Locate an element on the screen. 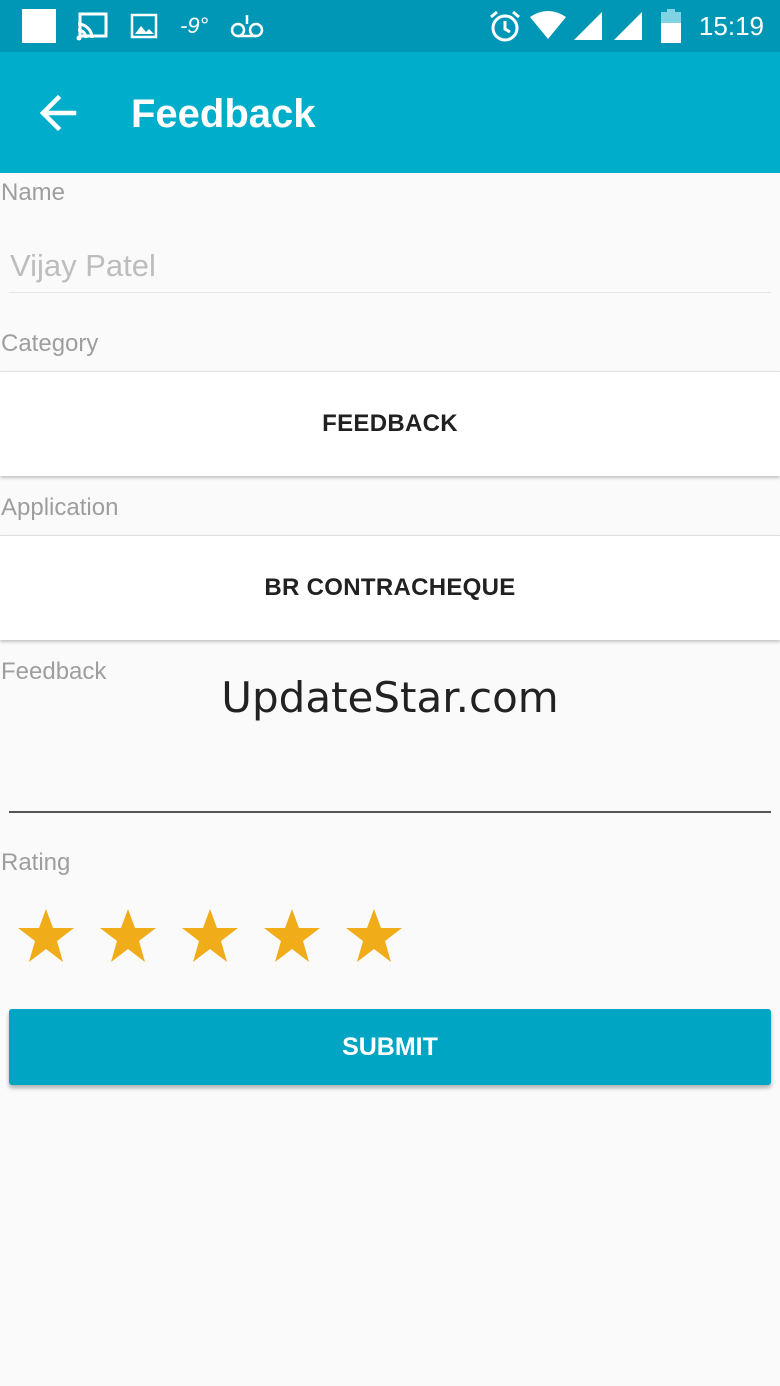 The height and width of the screenshot is (1386, 780). application-label: Application is located at coordinates (60, 507).